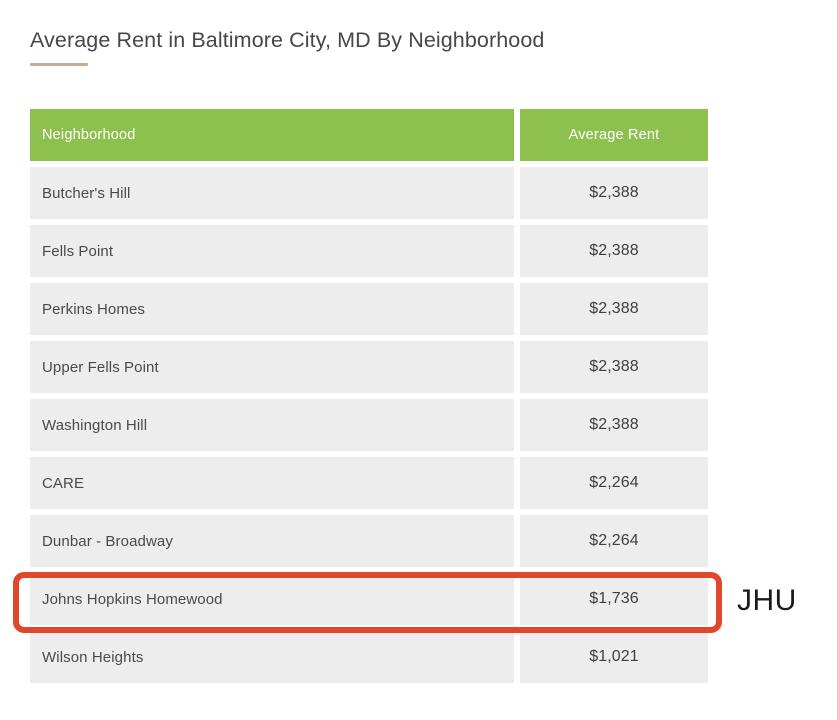 The image size is (837, 720). Describe the element at coordinates (272, 541) in the screenshot. I see `cell-neighborhood: Dunbar - Broadway` at that location.